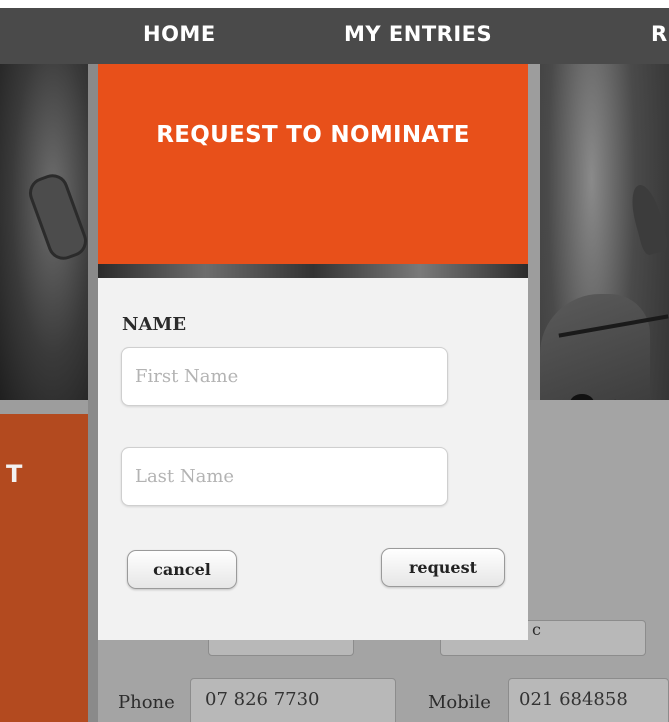  What do you see at coordinates (536, 629) in the screenshot?
I see `bg-partial-text: c` at bounding box center [536, 629].